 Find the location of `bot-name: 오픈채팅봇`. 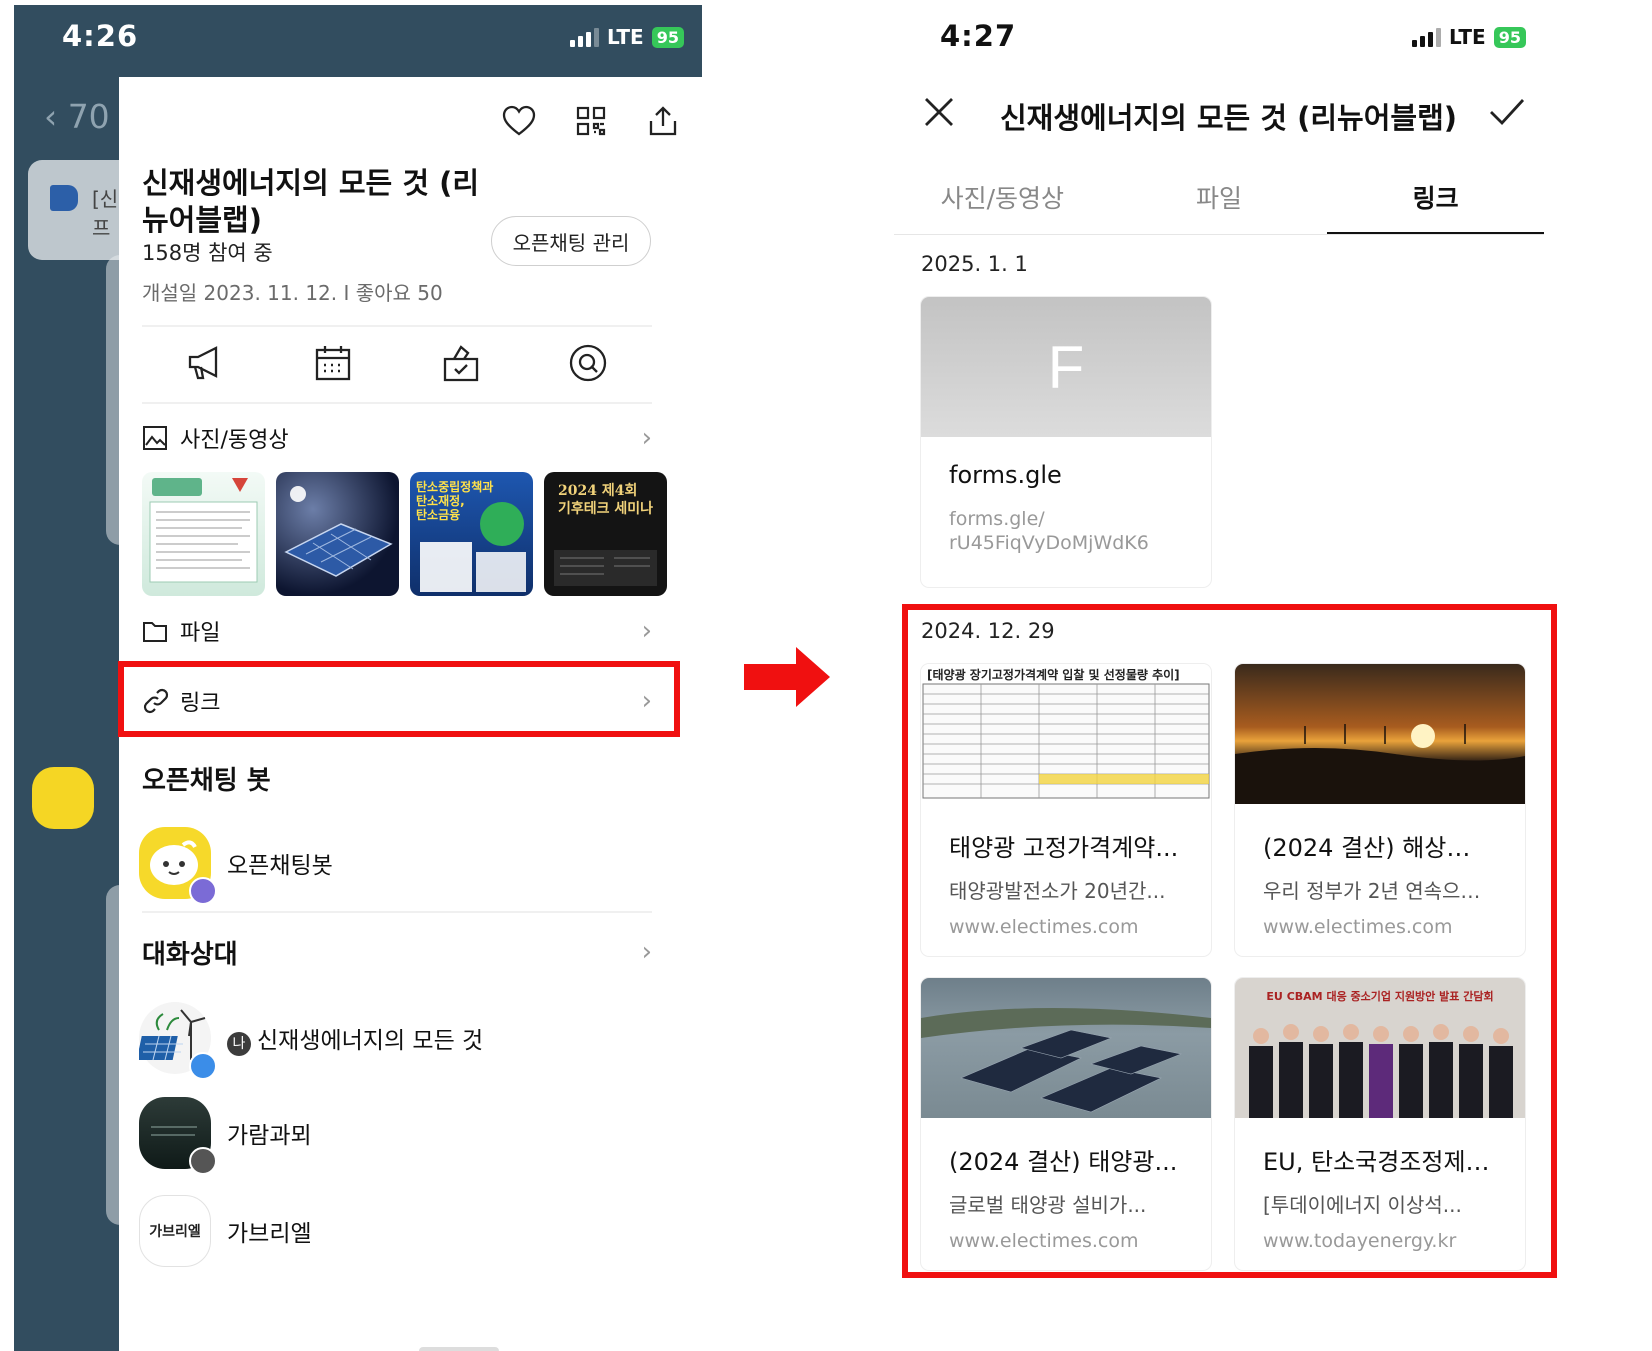

bot-name: 오픈채팅봇 is located at coordinates (280, 866).